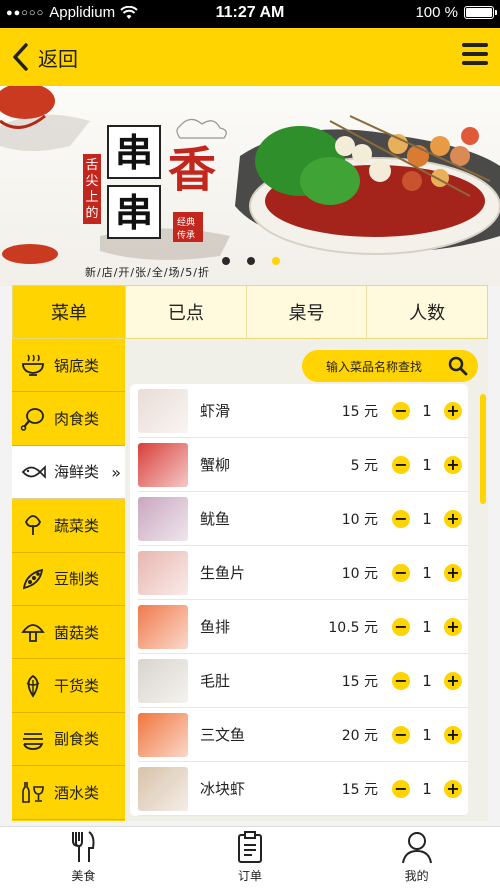 The height and width of the screenshot is (889, 500). I want to click on bowls-icon, so click(33, 739).